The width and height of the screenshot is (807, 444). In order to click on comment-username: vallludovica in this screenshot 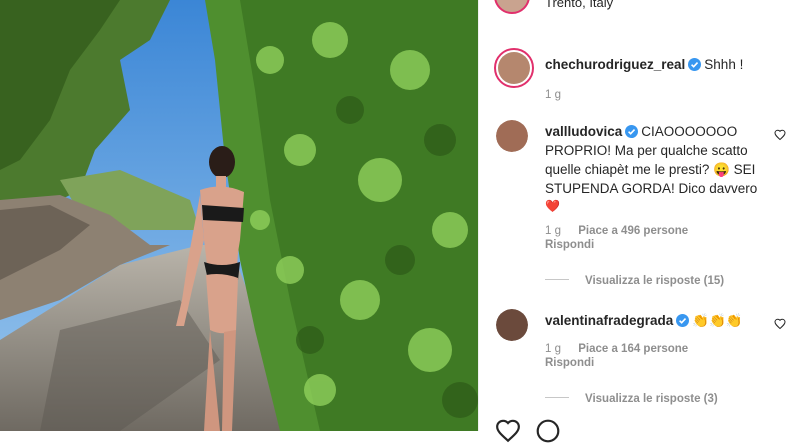, I will do `click(583, 131)`.